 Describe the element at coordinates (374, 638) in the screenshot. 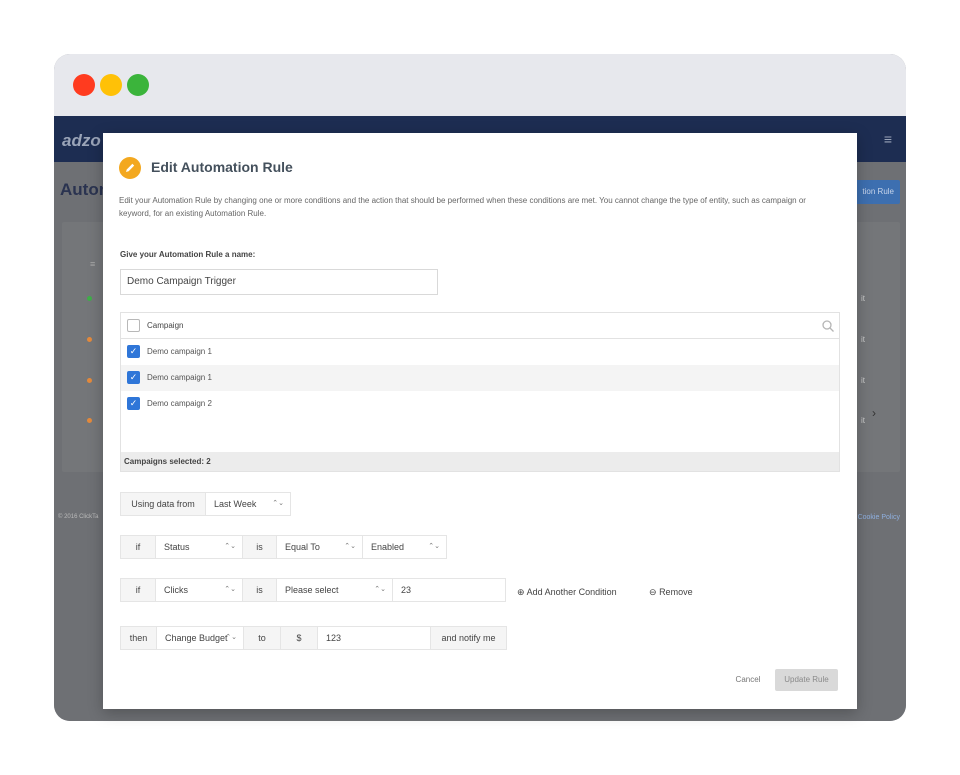

I see `budget-amount-input: 123` at that location.